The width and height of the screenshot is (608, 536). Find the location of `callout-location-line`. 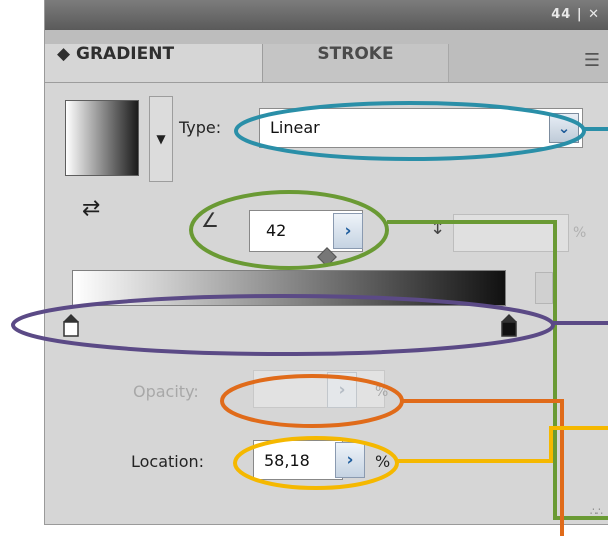

callout-location-line is located at coordinates (502, 444).